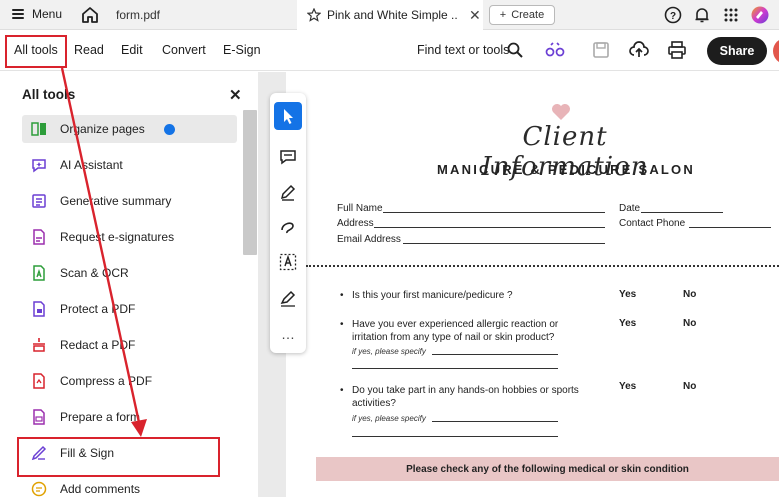 The width and height of the screenshot is (779, 497). What do you see at coordinates (169, 129) in the screenshot?
I see `premium-badge-icon` at bounding box center [169, 129].